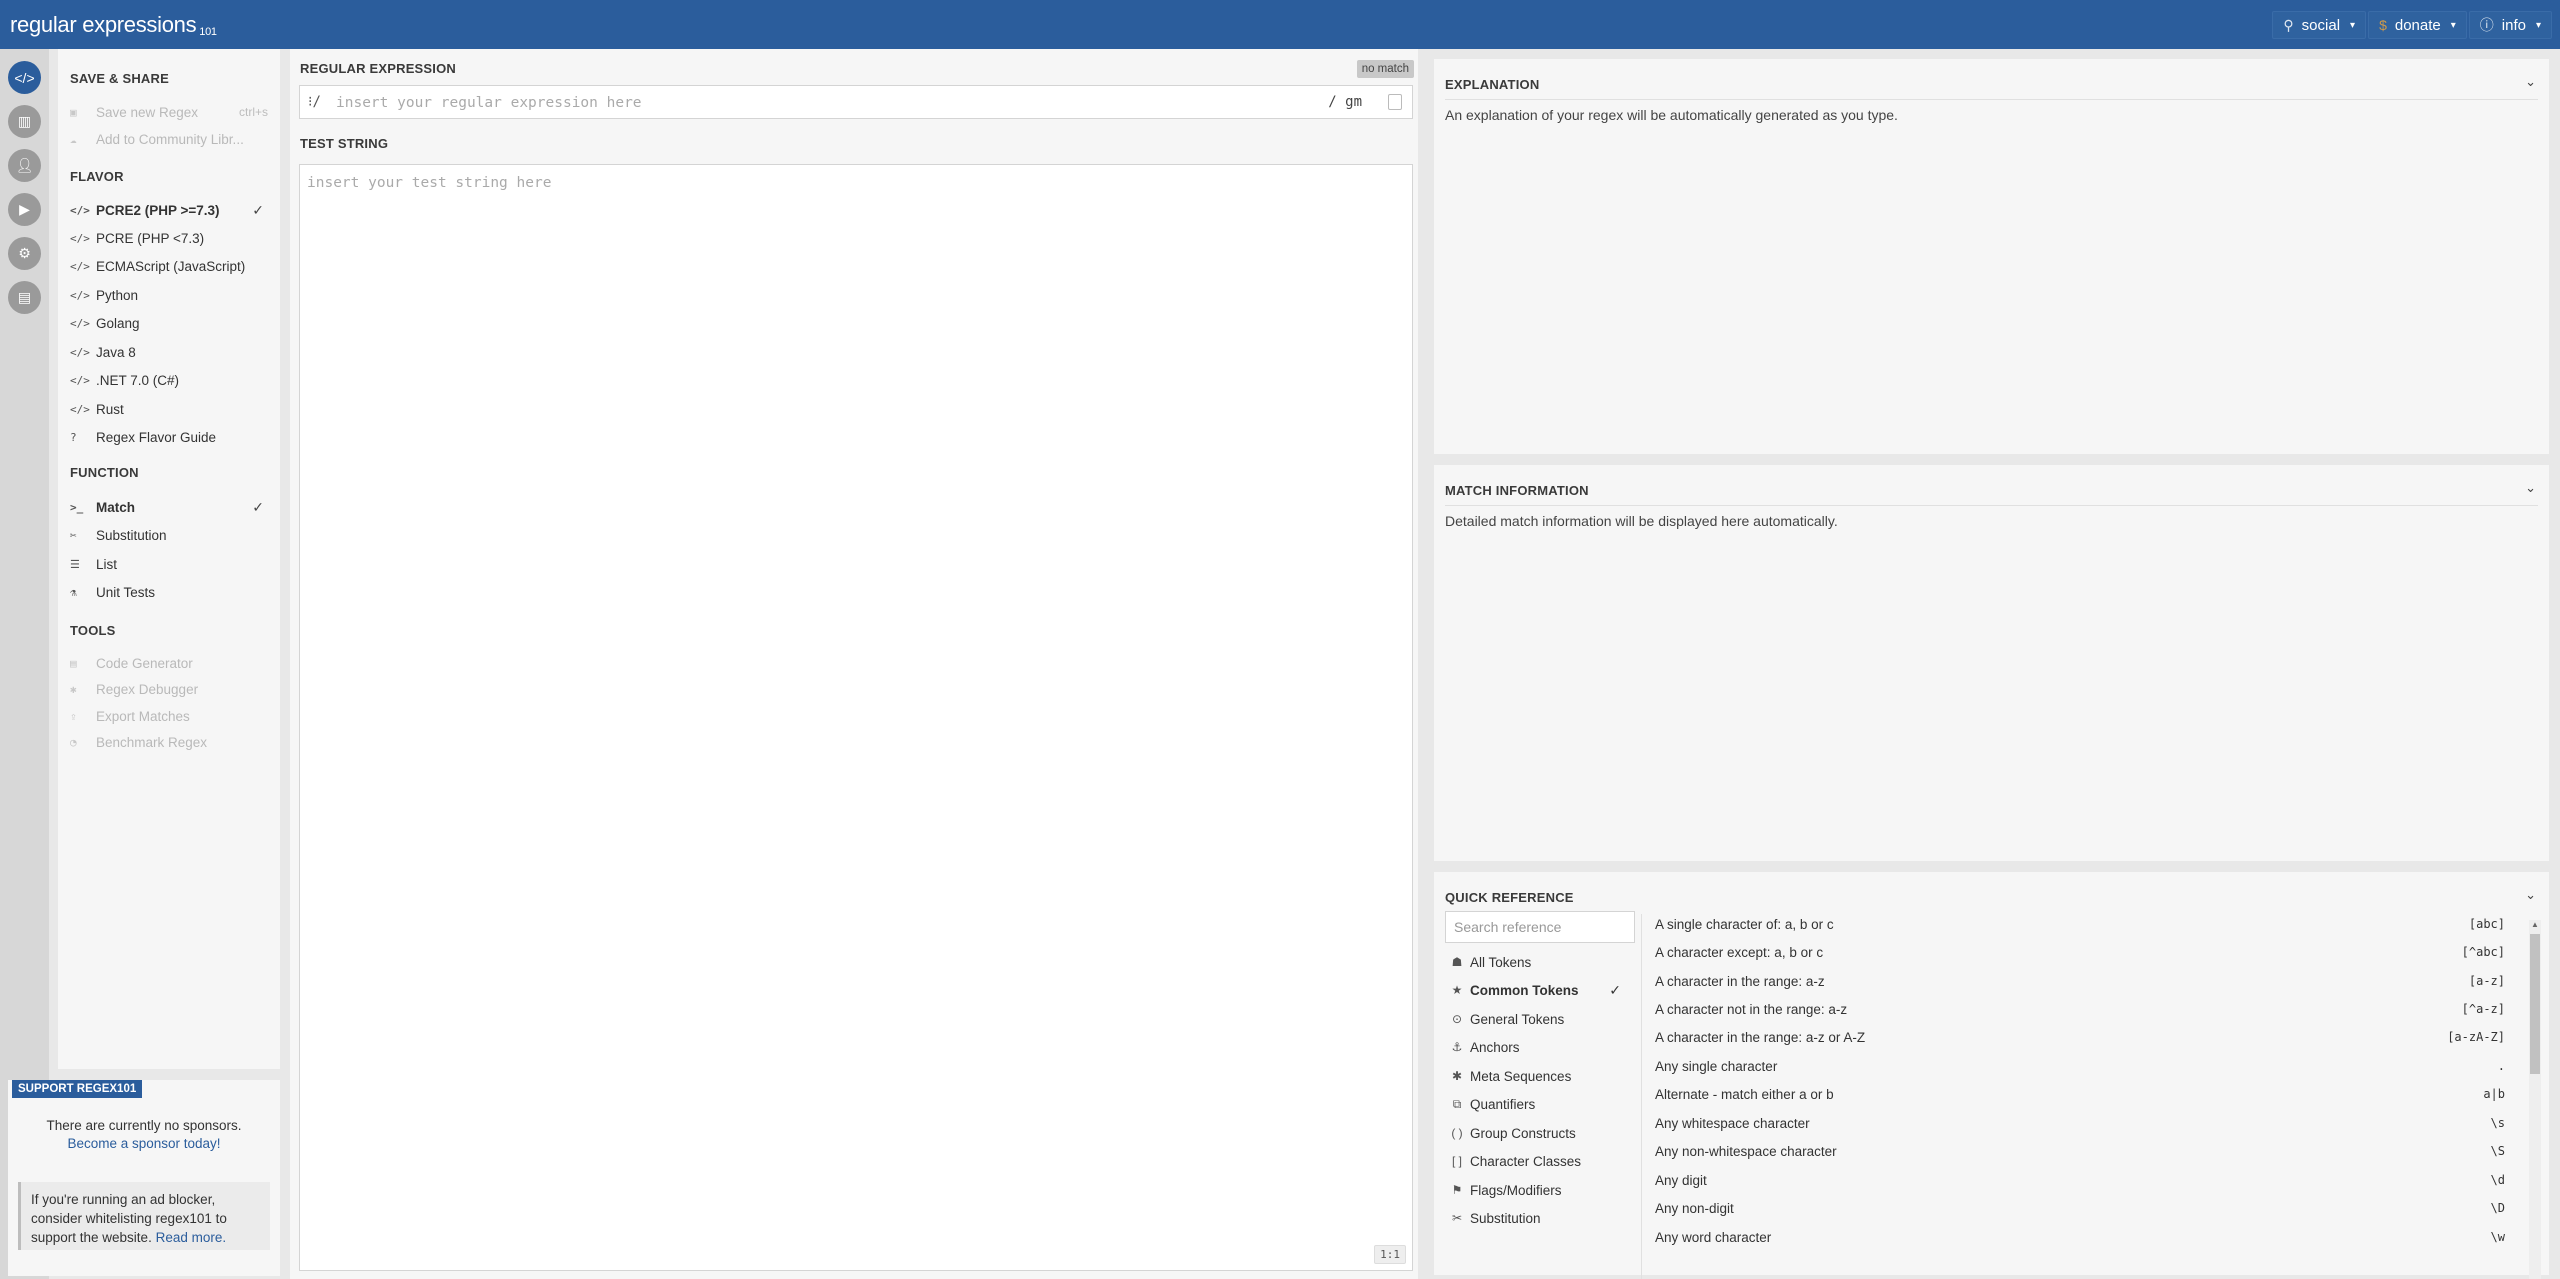  What do you see at coordinates (117, 295) in the screenshot?
I see `flavor-label: Python` at bounding box center [117, 295].